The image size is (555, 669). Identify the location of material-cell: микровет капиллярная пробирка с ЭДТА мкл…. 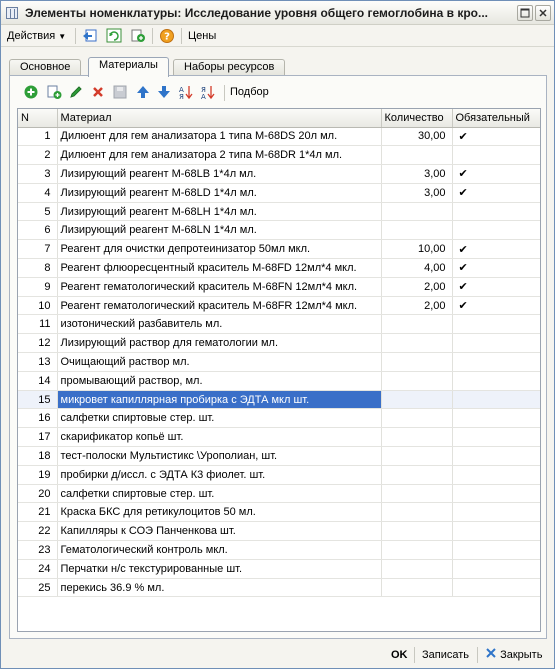
(219, 400).